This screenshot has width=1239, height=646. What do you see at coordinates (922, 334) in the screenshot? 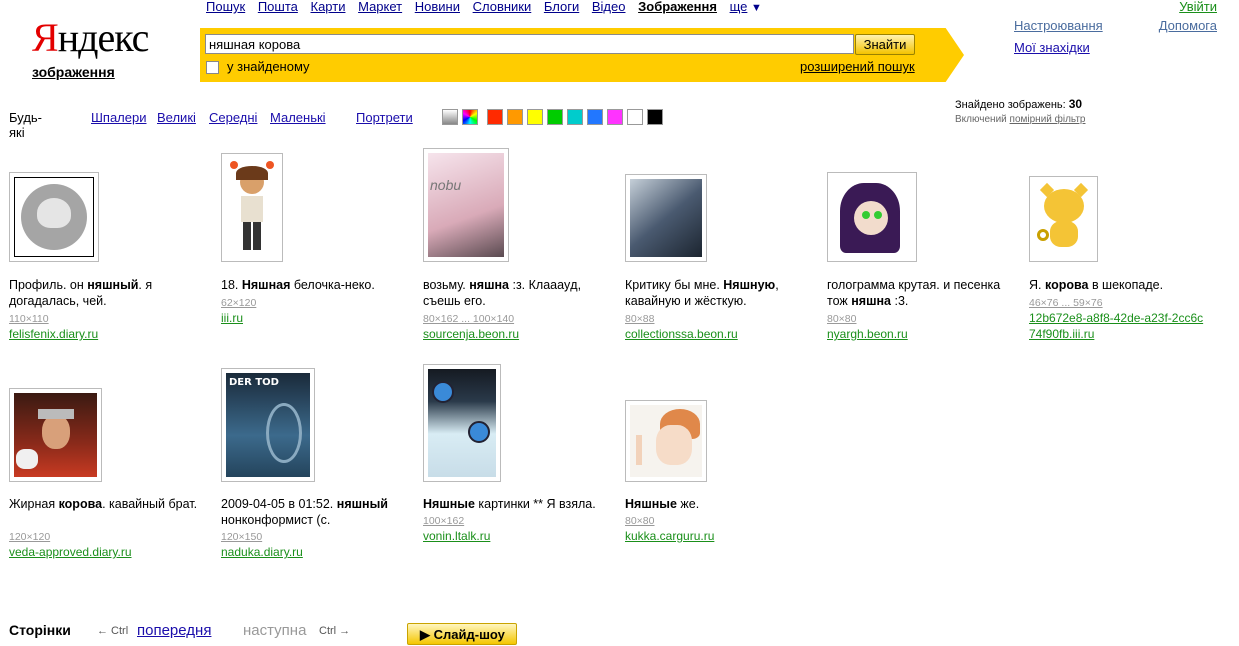
I see `result-source: nyargh.beon.ru` at bounding box center [922, 334].